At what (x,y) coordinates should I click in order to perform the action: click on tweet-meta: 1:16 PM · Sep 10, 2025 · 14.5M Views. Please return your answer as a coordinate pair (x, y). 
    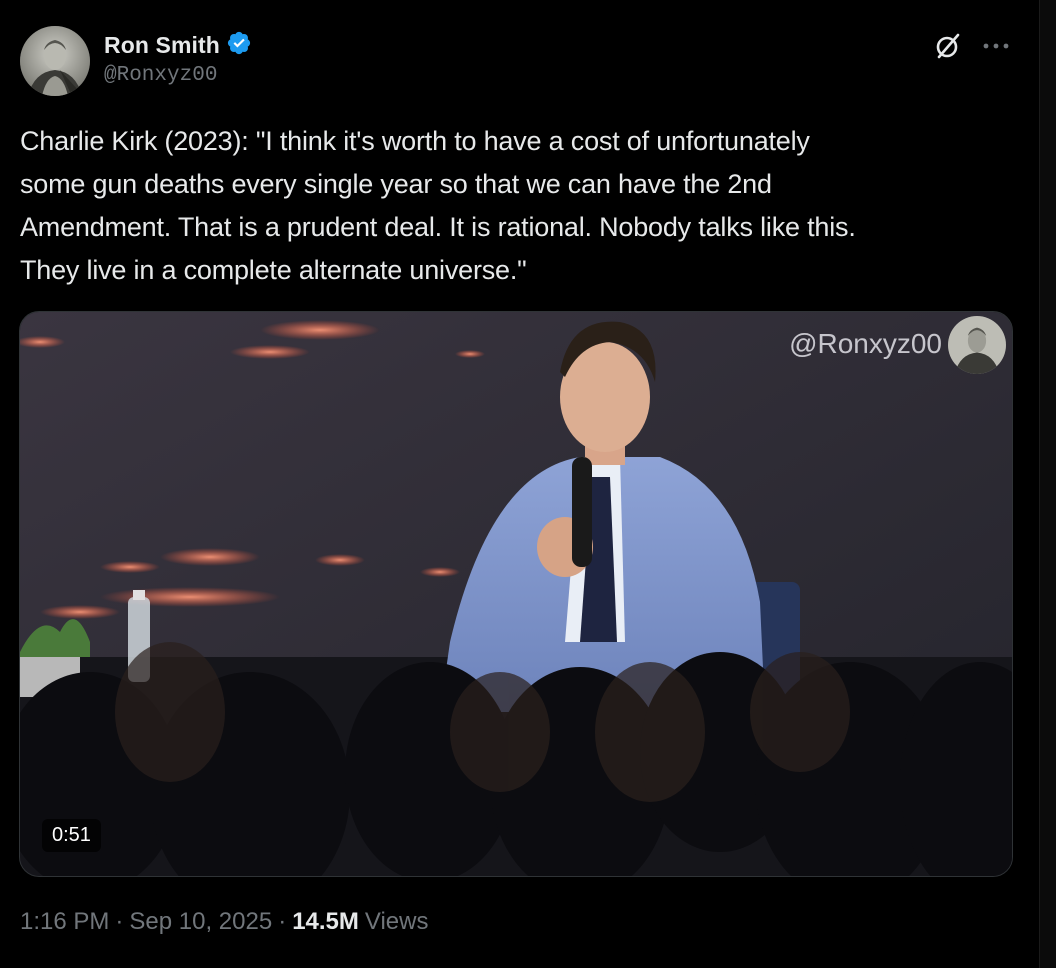
    Looking at the image, I should click on (224, 922).